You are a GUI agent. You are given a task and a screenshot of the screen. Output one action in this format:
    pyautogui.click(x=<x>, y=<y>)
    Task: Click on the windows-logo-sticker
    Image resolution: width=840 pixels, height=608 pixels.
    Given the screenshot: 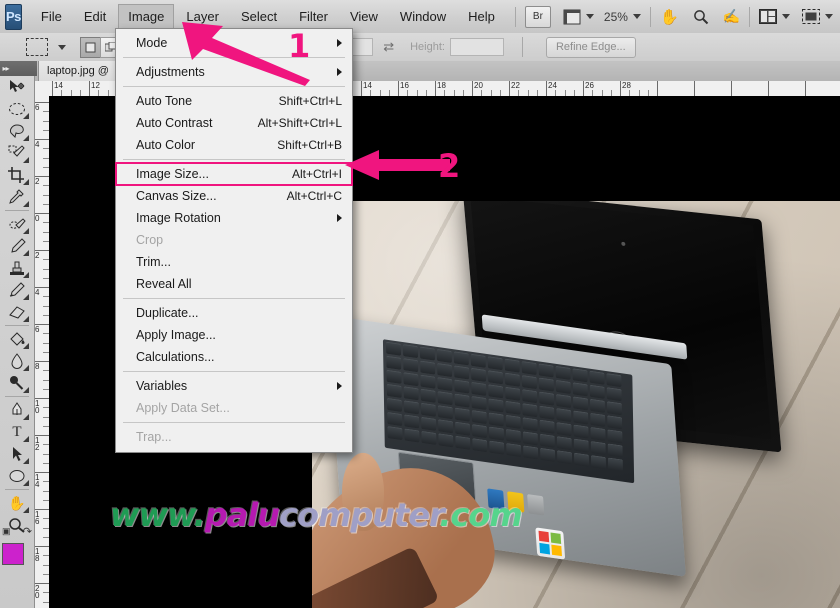 What is the action you would take?
    pyautogui.click(x=550, y=543)
    